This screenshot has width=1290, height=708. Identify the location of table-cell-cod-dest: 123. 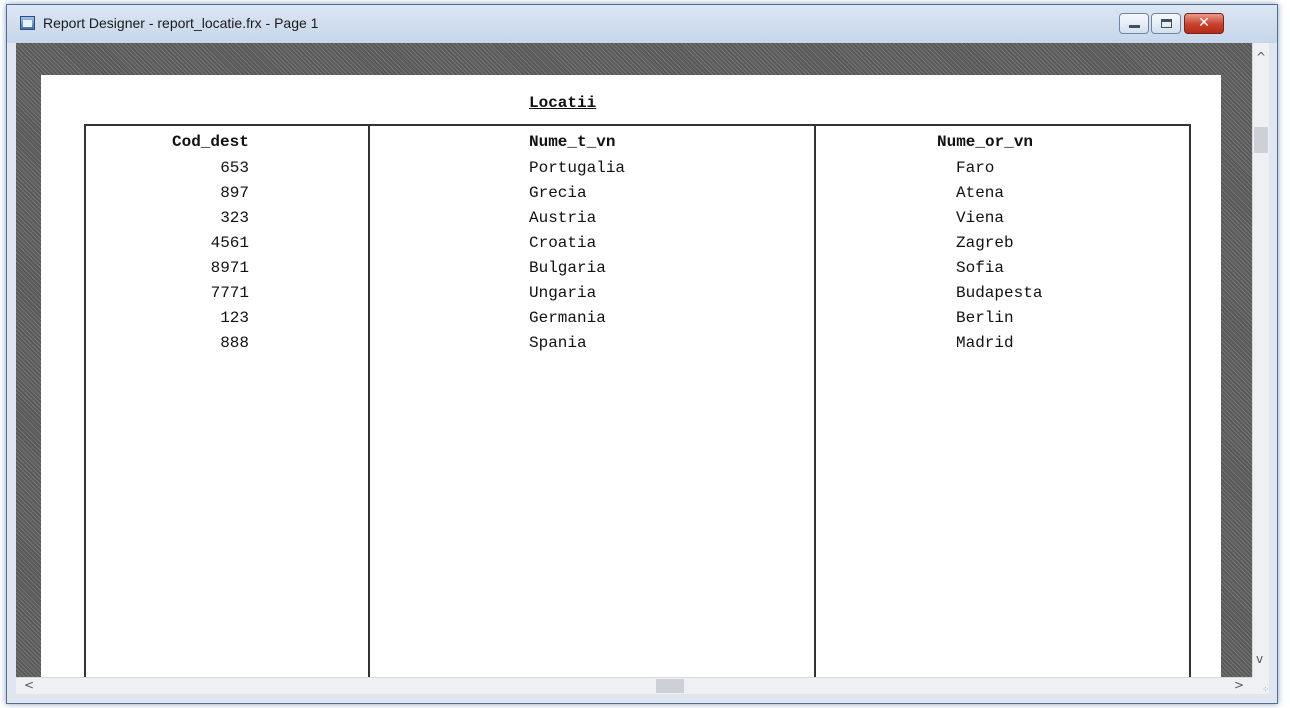
(234, 318).